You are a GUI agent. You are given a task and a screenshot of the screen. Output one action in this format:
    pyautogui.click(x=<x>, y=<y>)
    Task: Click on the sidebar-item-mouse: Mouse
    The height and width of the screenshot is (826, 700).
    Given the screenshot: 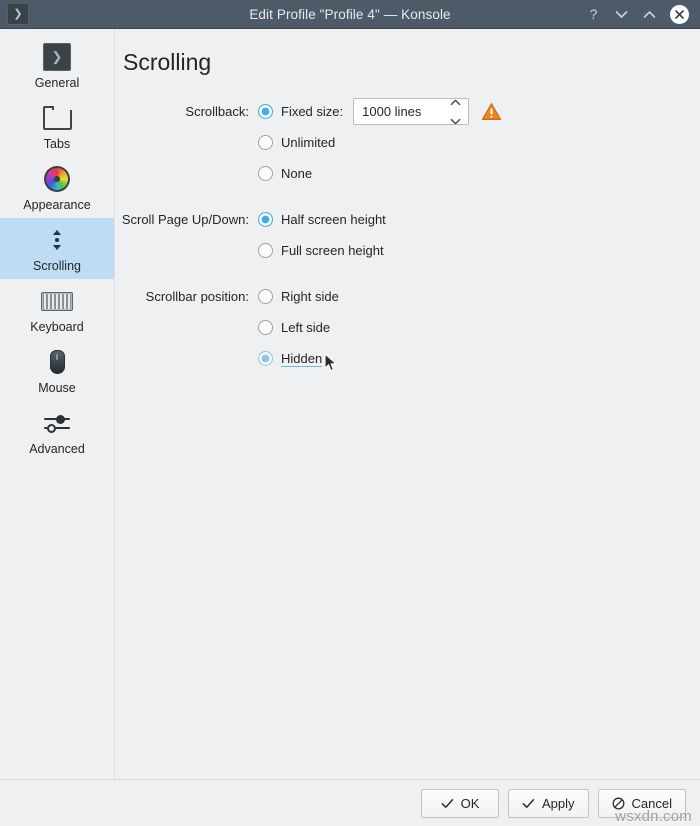 What is the action you would take?
    pyautogui.click(x=57, y=370)
    